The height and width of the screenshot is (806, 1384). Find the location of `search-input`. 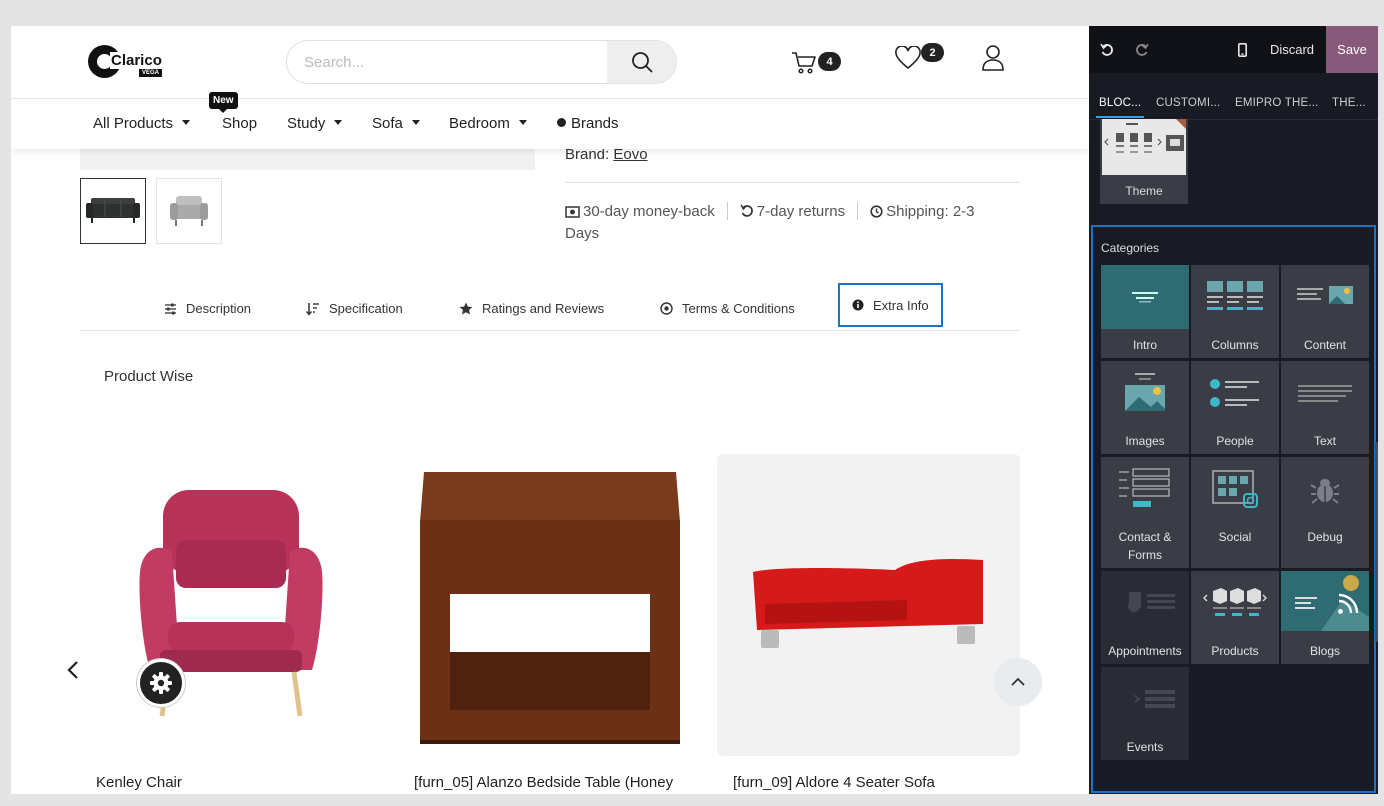

search-input is located at coordinates (447, 62).